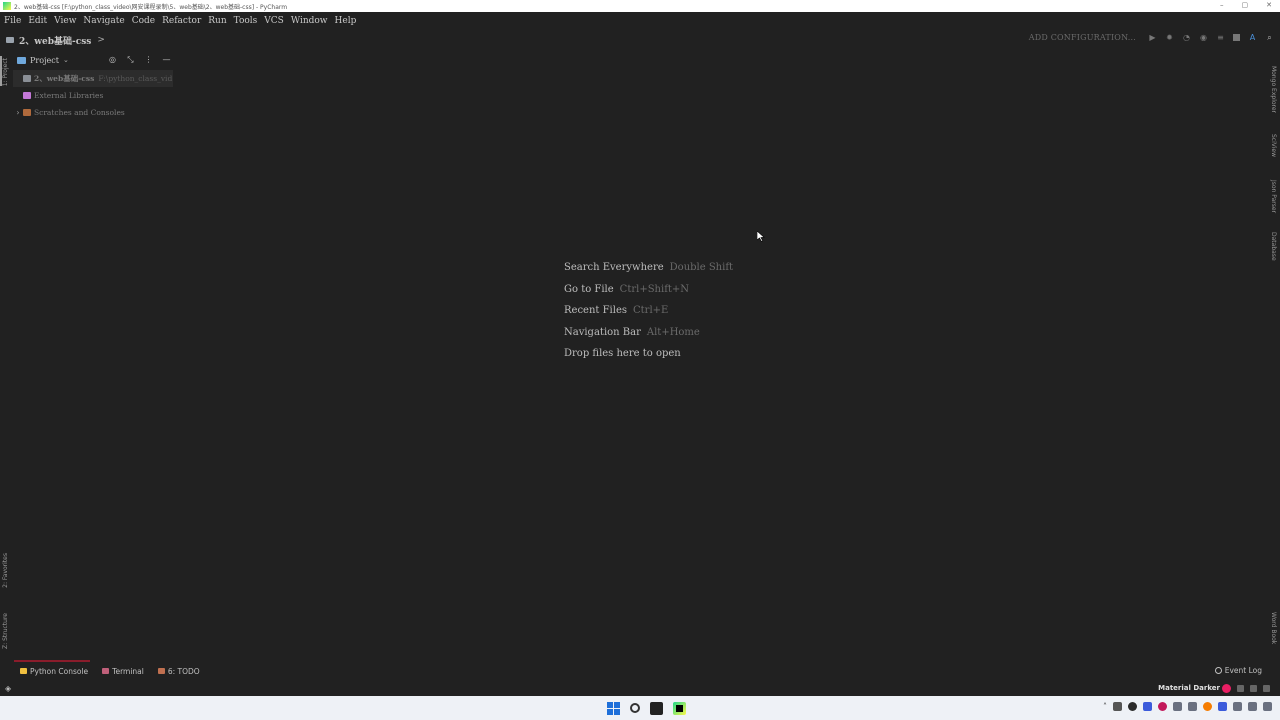  What do you see at coordinates (1252, 37) in the screenshot?
I see `translate-icon: A` at bounding box center [1252, 37].